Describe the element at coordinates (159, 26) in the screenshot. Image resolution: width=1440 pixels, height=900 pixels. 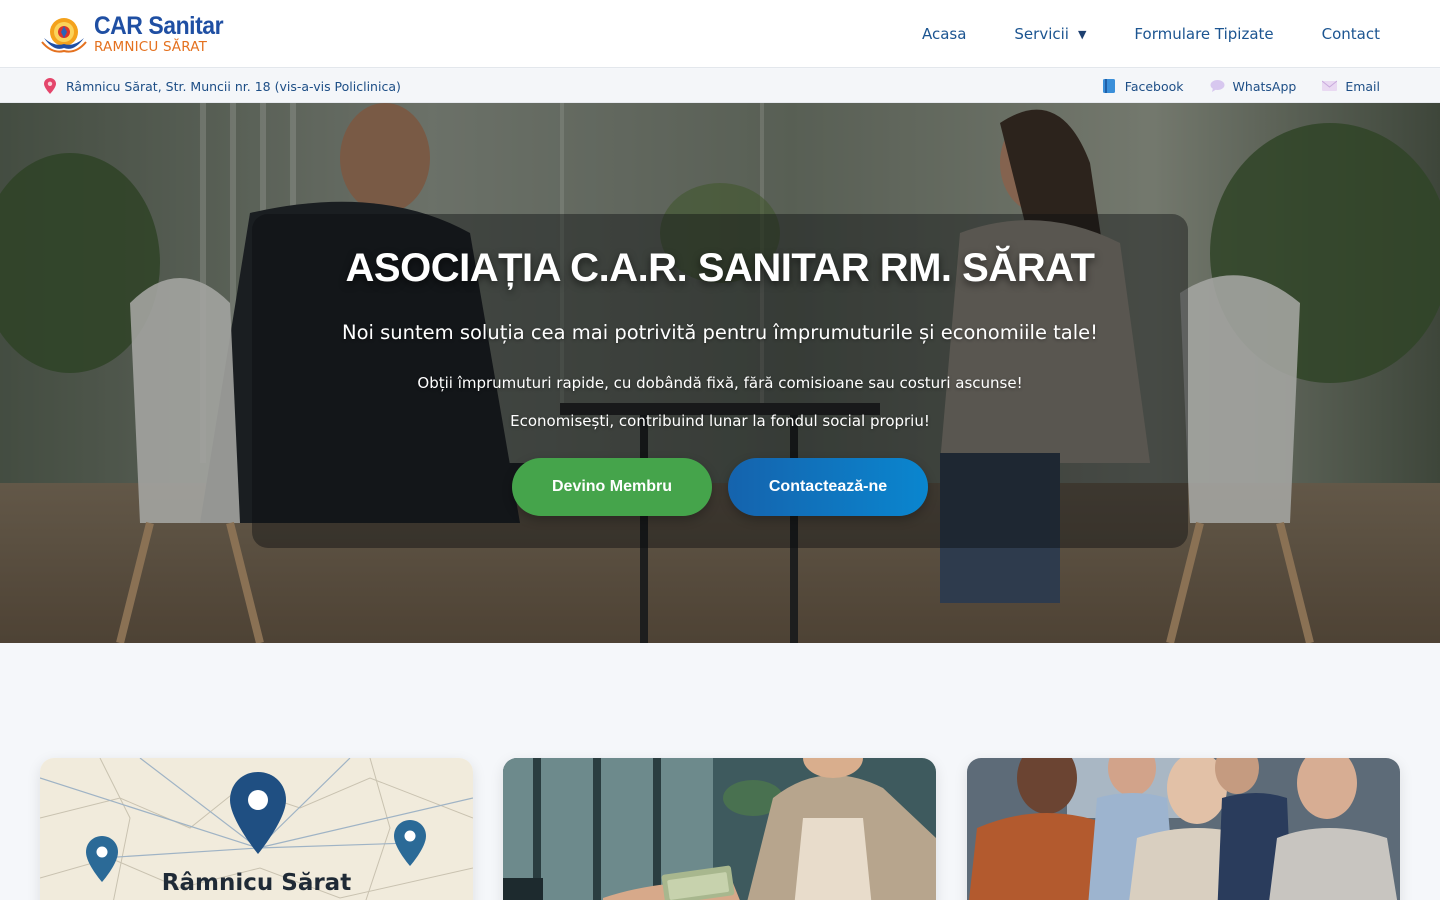
I see `logo-title: CAR Sanitar` at that location.